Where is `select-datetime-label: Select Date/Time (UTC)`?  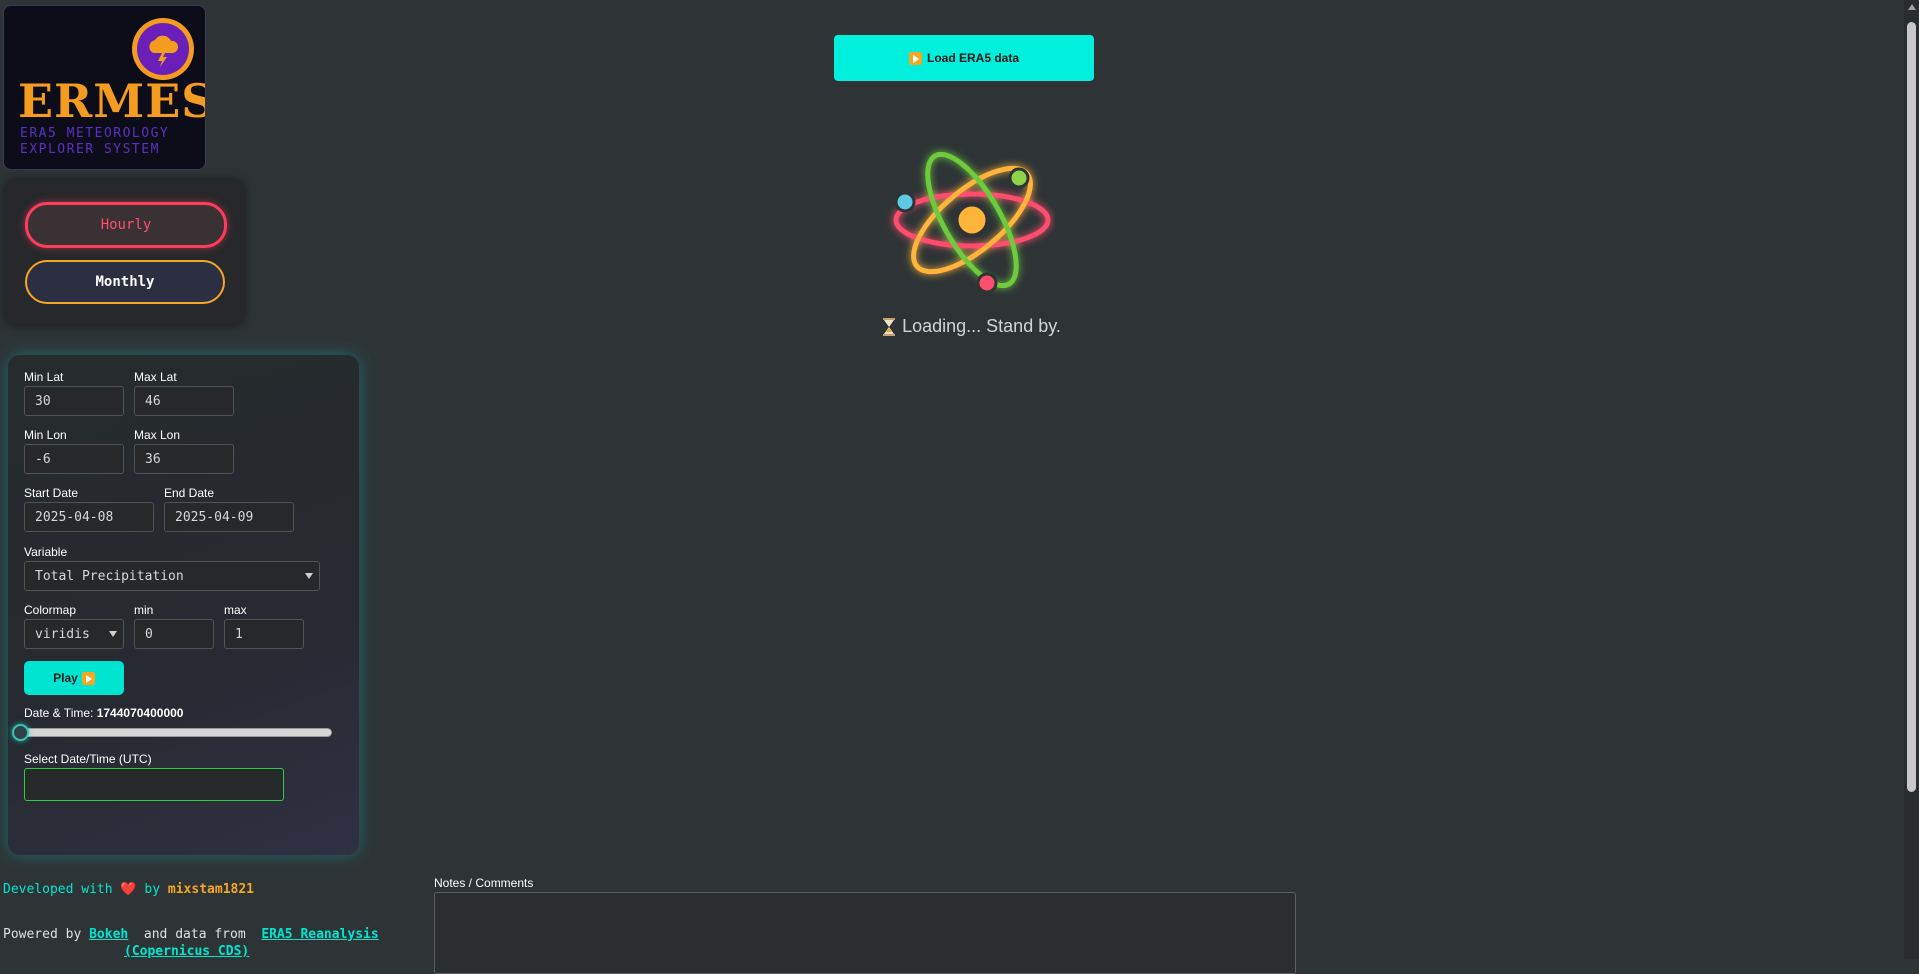 select-datetime-label: Select Date/Time (UTC) is located at coordinates (88, 759).